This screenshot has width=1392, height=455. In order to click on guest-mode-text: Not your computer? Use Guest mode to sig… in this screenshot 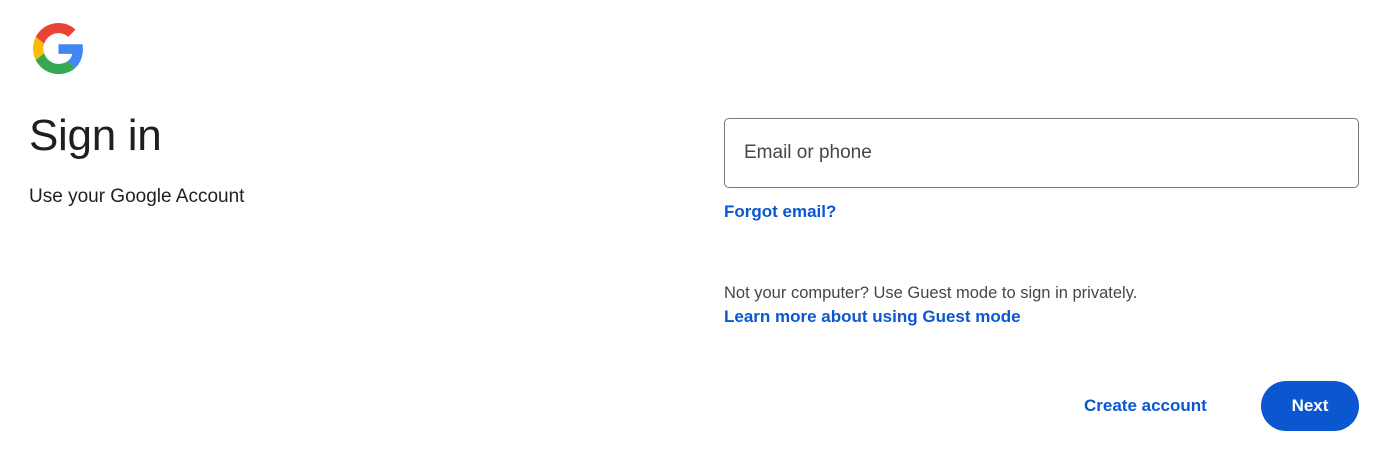, I will do `click(931, 293)`.